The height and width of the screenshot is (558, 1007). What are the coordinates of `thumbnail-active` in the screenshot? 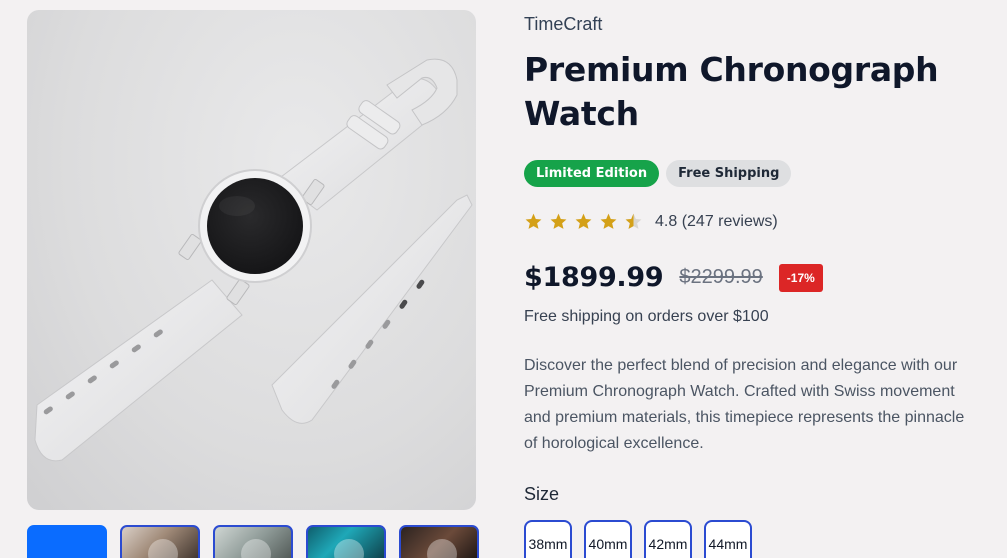 It's located at (67, 541).